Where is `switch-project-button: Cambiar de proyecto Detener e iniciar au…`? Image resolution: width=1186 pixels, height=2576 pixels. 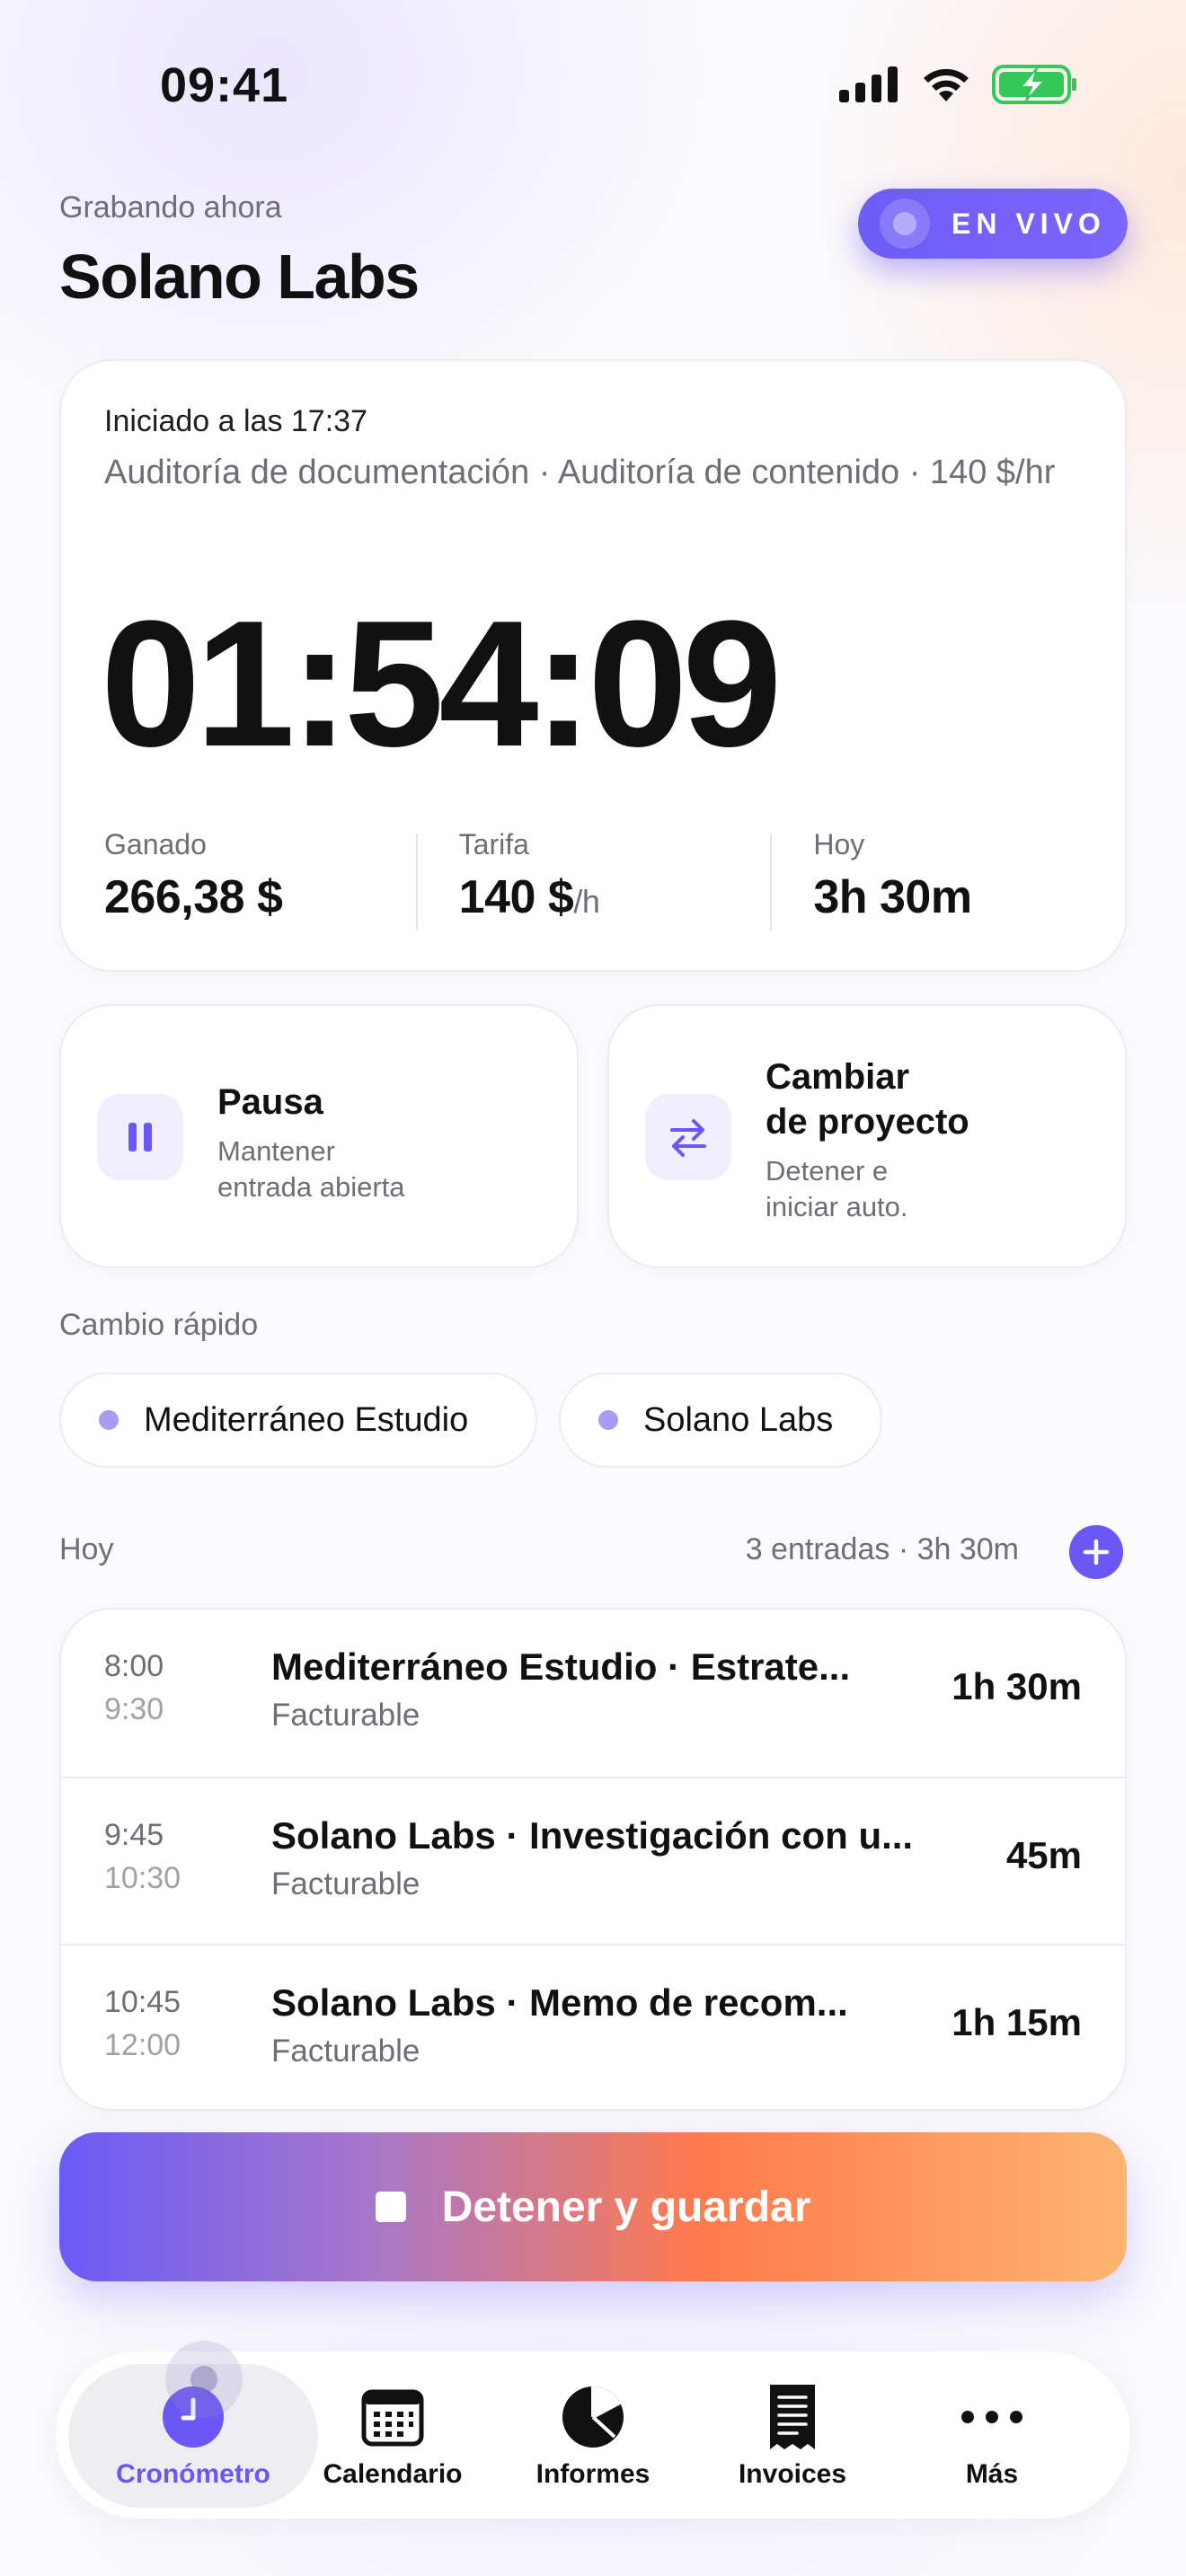 switch-project-button: Cambiar de proyecto Detener e iniciar au… is located at coordinates (867, 1136).